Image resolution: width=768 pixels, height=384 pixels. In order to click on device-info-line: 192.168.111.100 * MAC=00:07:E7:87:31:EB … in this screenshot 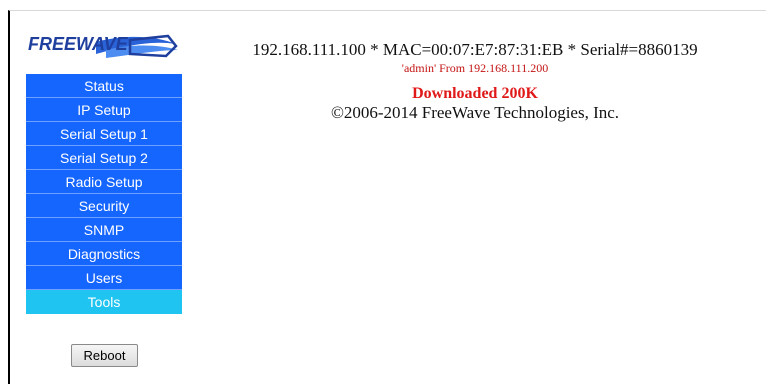, I will do `click(475, 49)`.